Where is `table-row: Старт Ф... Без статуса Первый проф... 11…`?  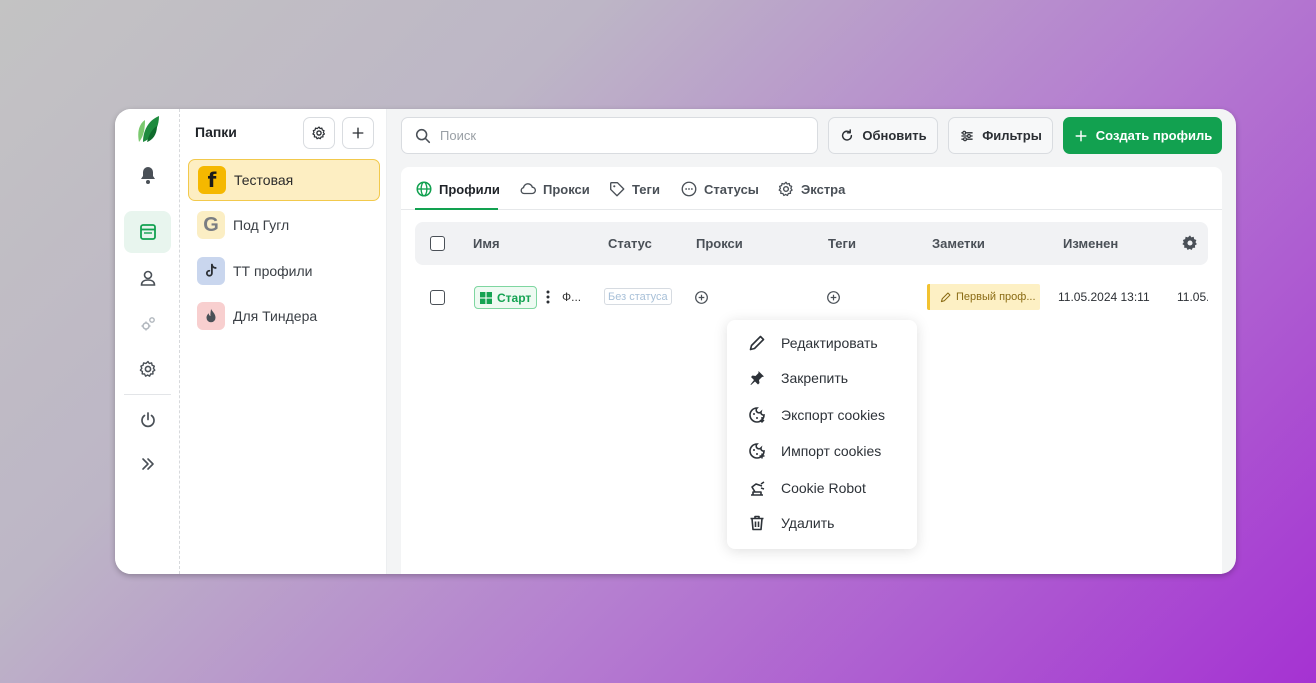
table-row: Старт Ф... Без статуса Первый проф... 11… is located at coordinates (811, 298).